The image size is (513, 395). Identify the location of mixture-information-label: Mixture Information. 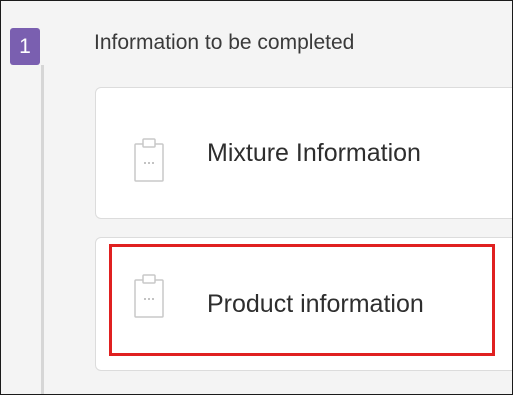
(314, 153).